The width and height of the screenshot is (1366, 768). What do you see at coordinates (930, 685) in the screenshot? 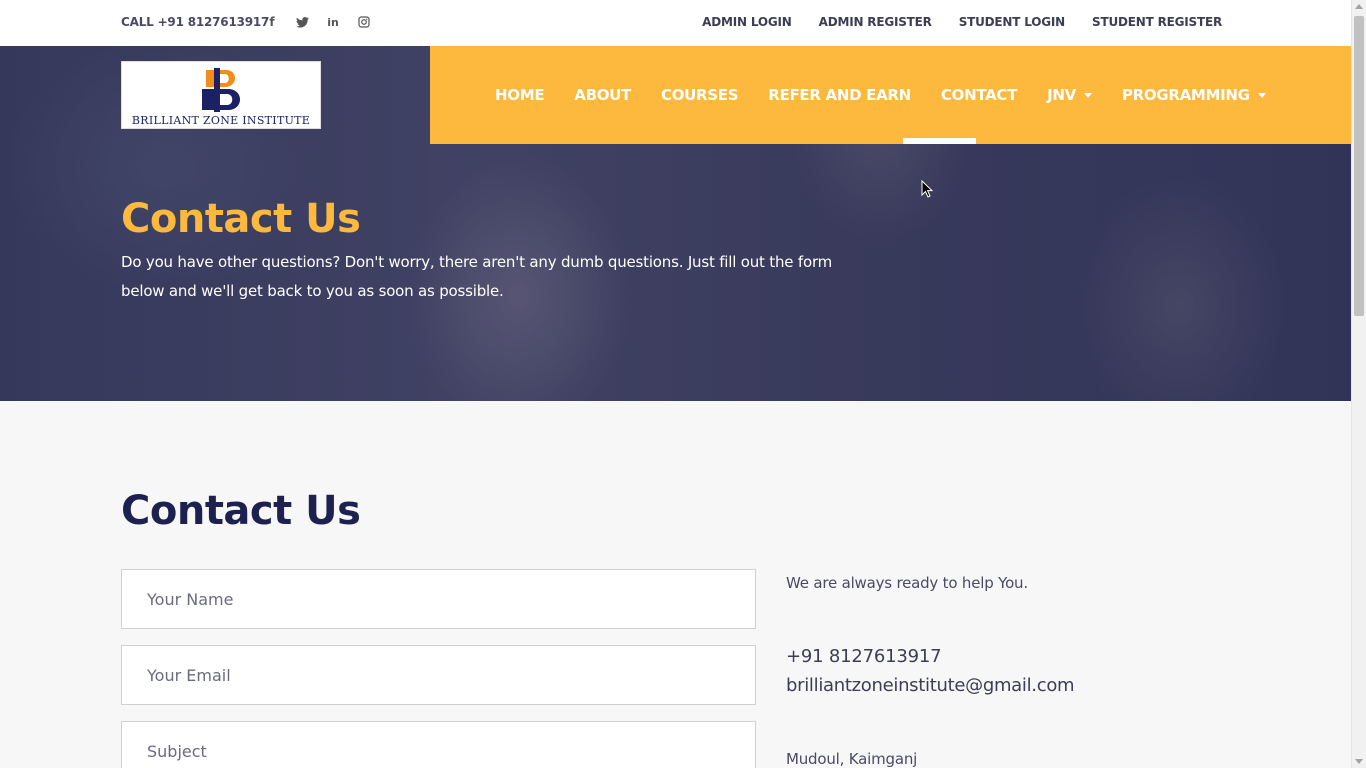
I see `contact-email-link: brilliantzoneinstitute@gmail.com` at bounding box center [930, 685].